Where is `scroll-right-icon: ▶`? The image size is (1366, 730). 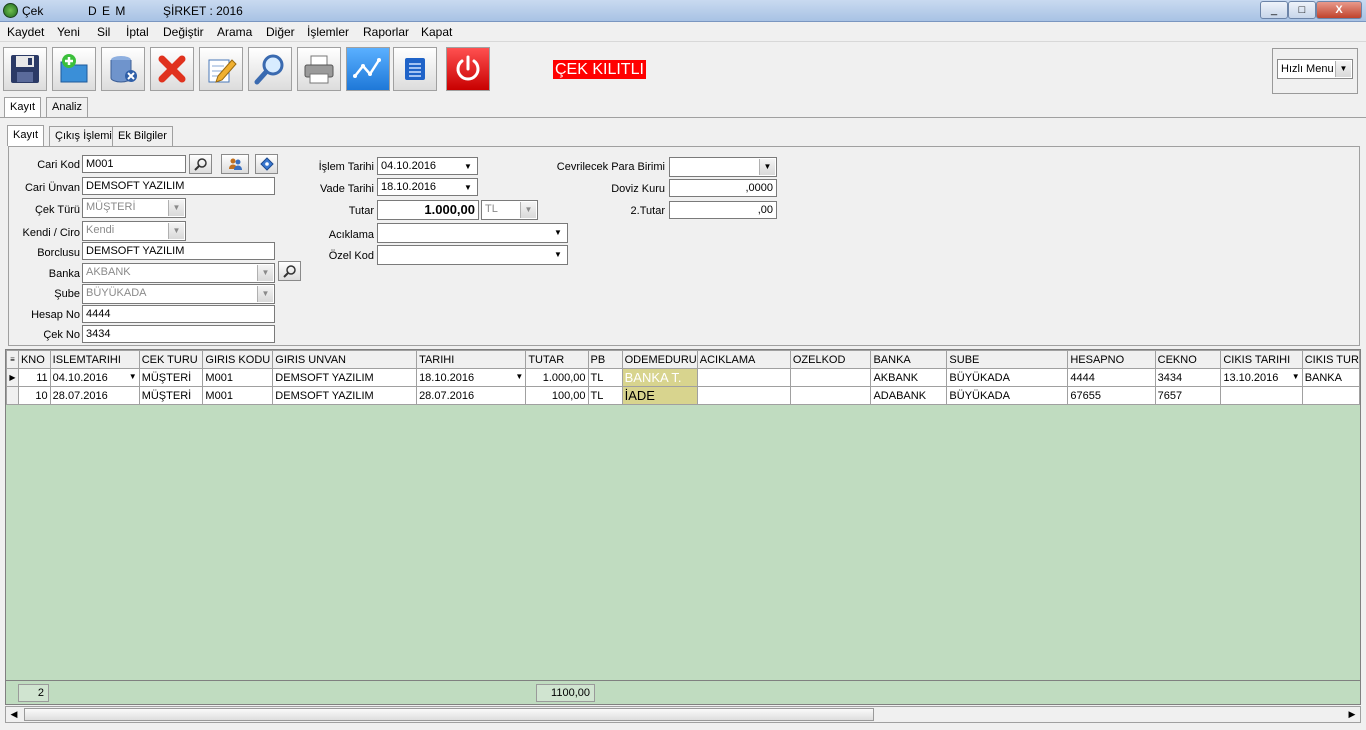
scroll-right-icon: ▶ is located at coordinates (1352, 714).